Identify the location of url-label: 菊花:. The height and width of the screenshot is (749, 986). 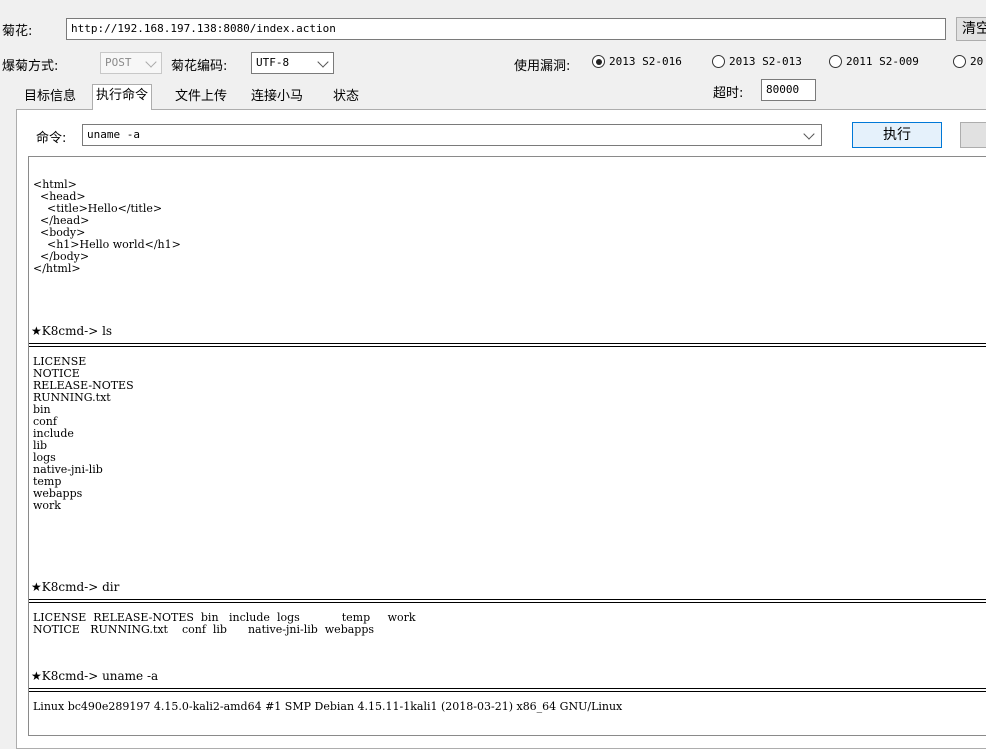
(17, 31).